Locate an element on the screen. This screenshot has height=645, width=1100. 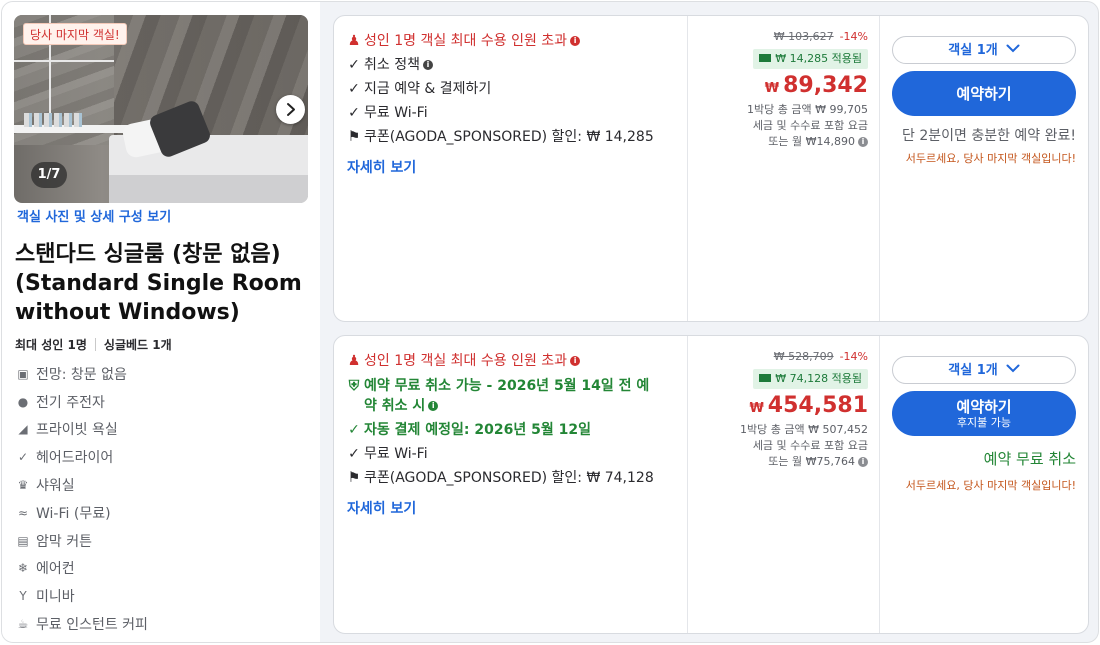
tax-note: 세금 및 수수료 포함 요금 is located at coordinates (810, 125).